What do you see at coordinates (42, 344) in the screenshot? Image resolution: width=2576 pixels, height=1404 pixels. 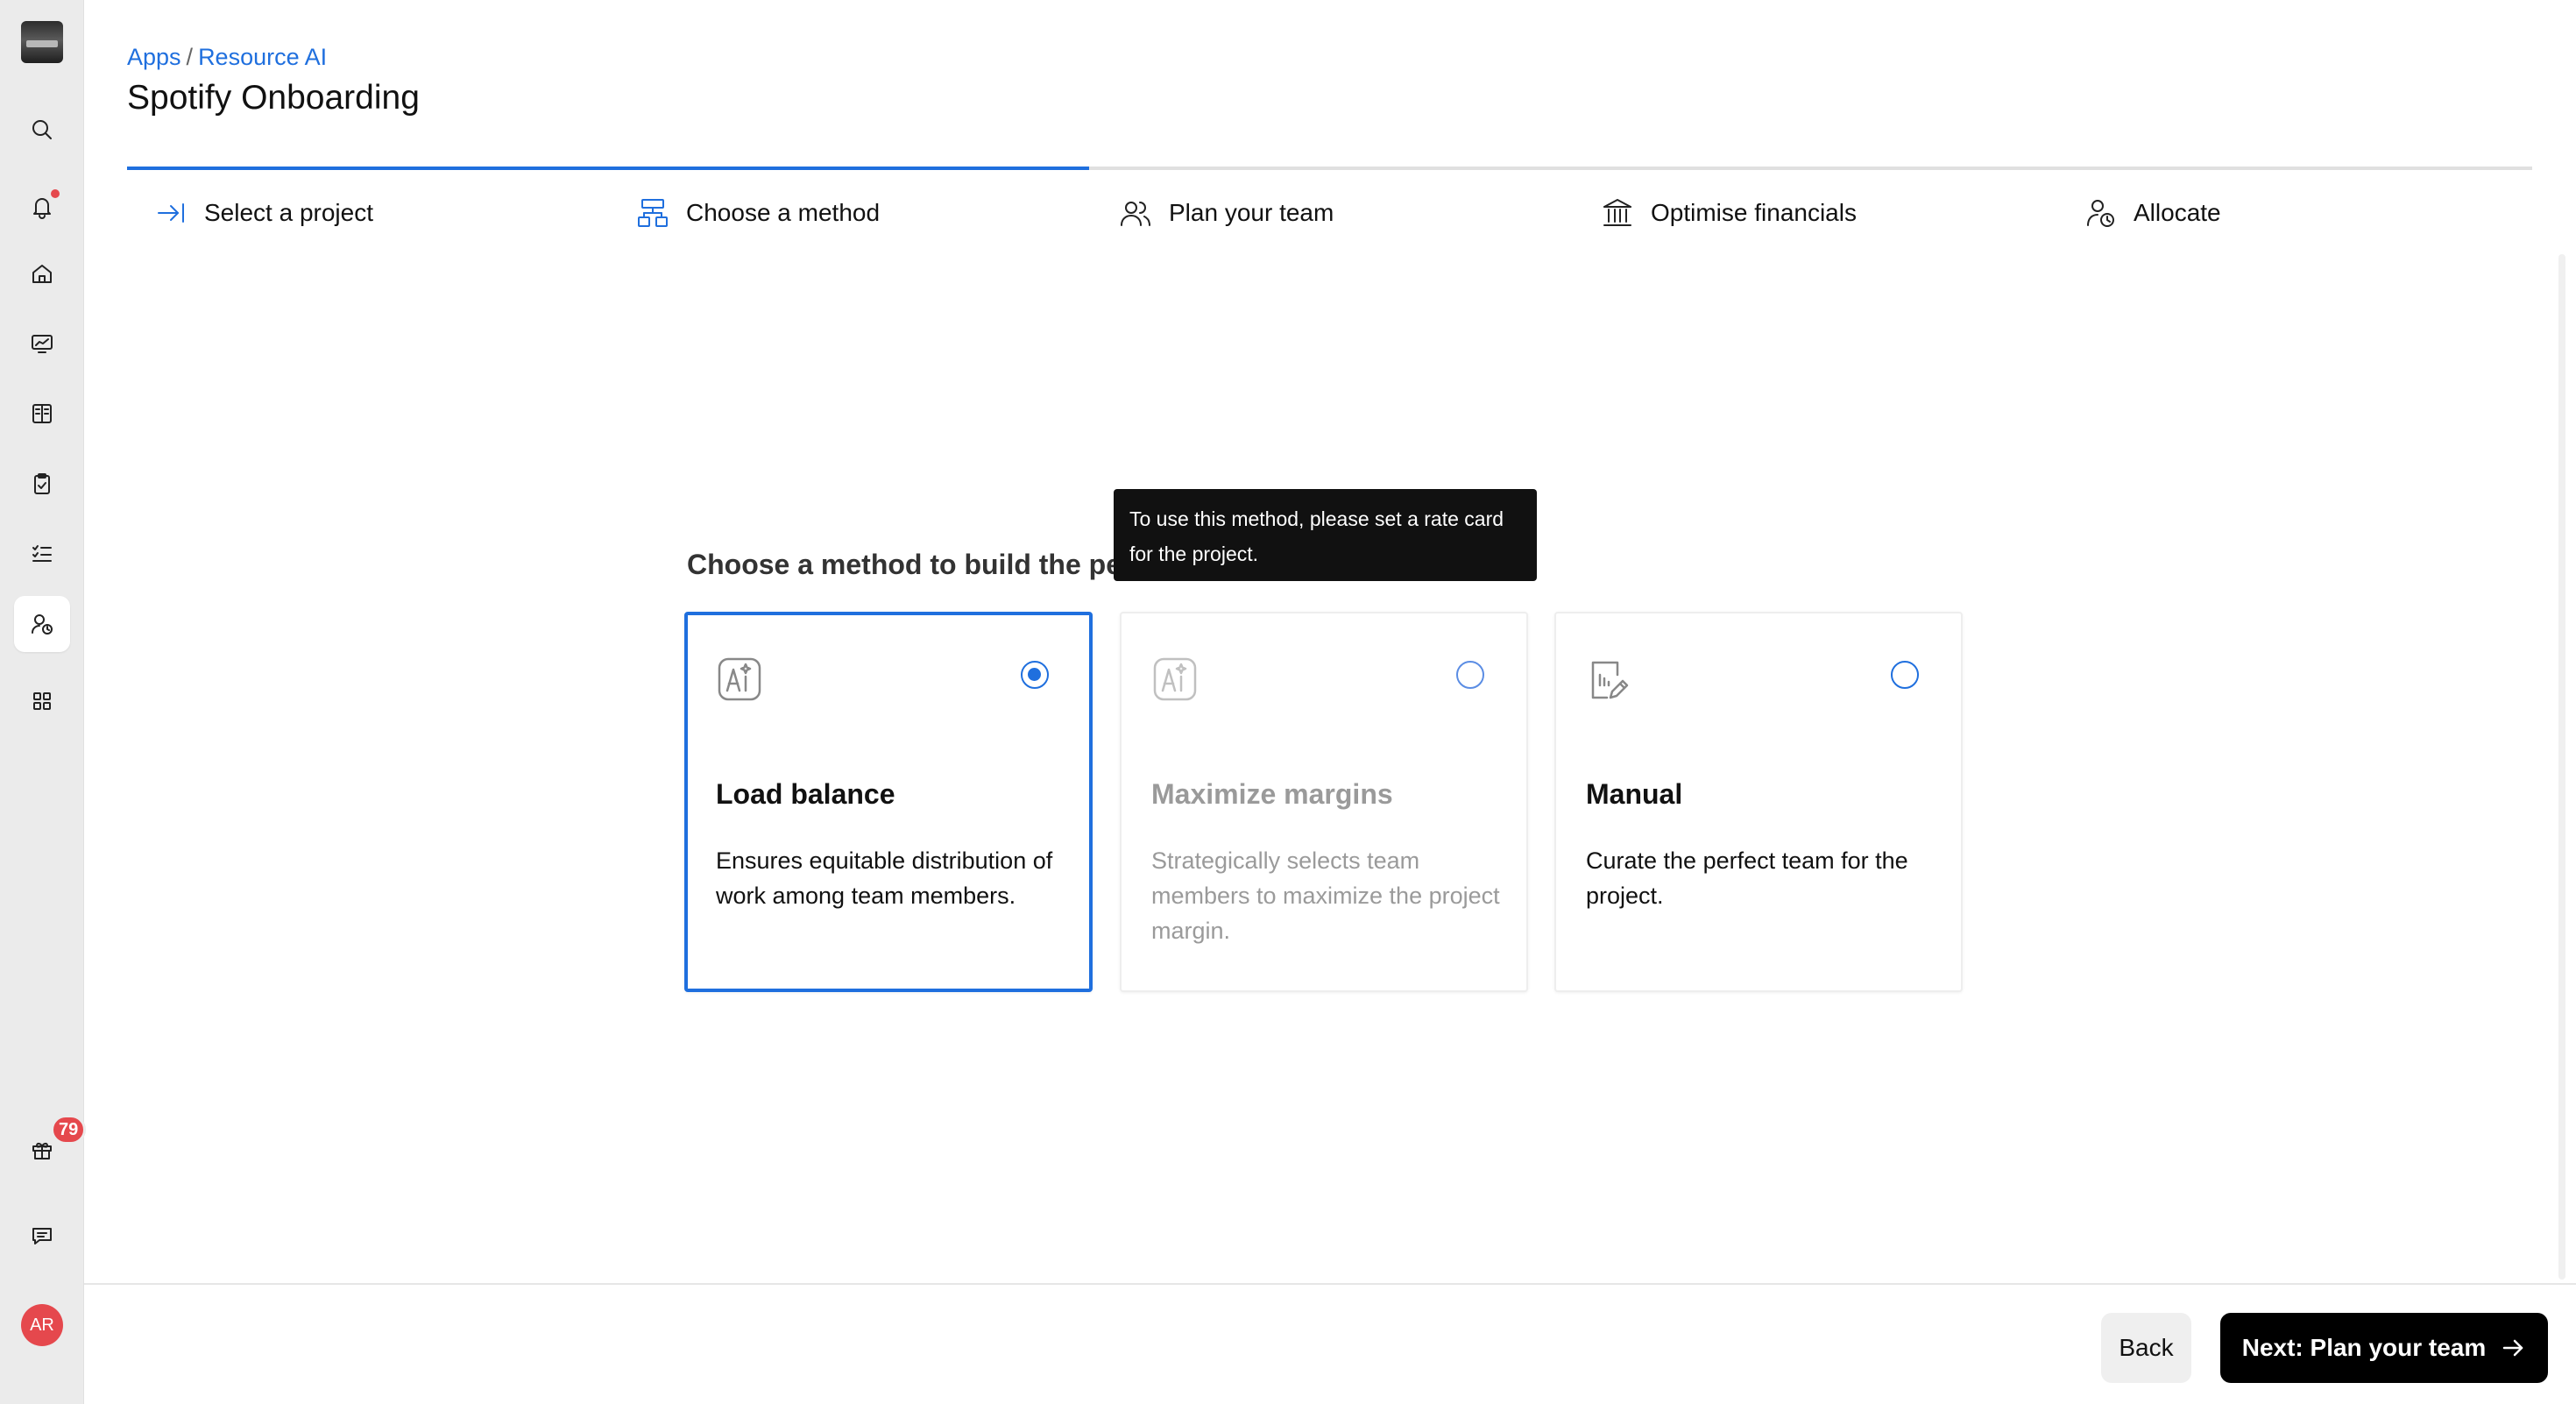 I see `monitor-chart-icon` at bounding box center [42, 344].